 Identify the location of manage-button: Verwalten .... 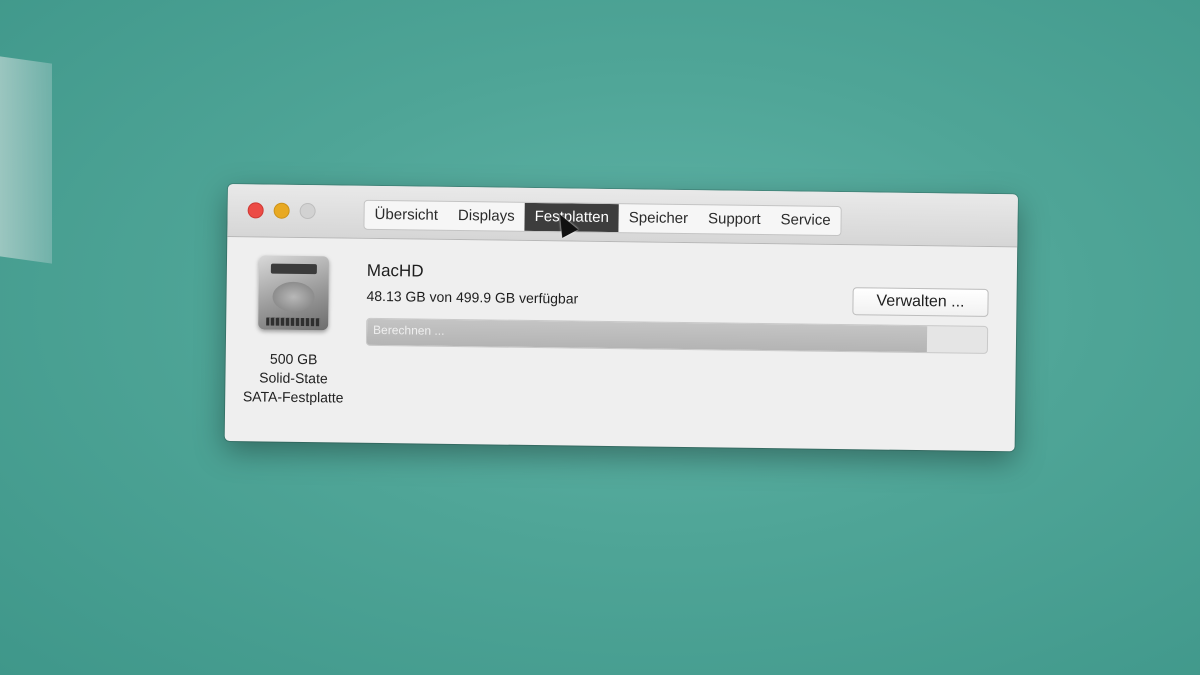
(920, 302).